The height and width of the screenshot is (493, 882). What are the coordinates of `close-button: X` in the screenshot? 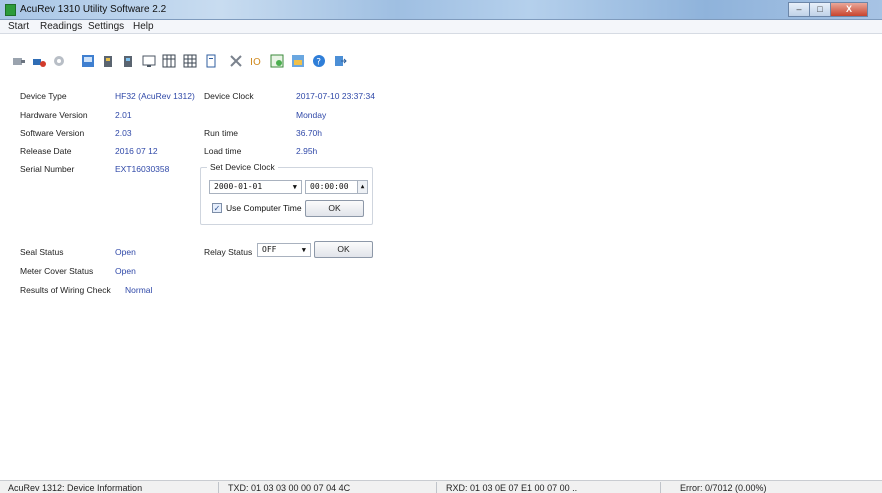 It's located at (849, 9).